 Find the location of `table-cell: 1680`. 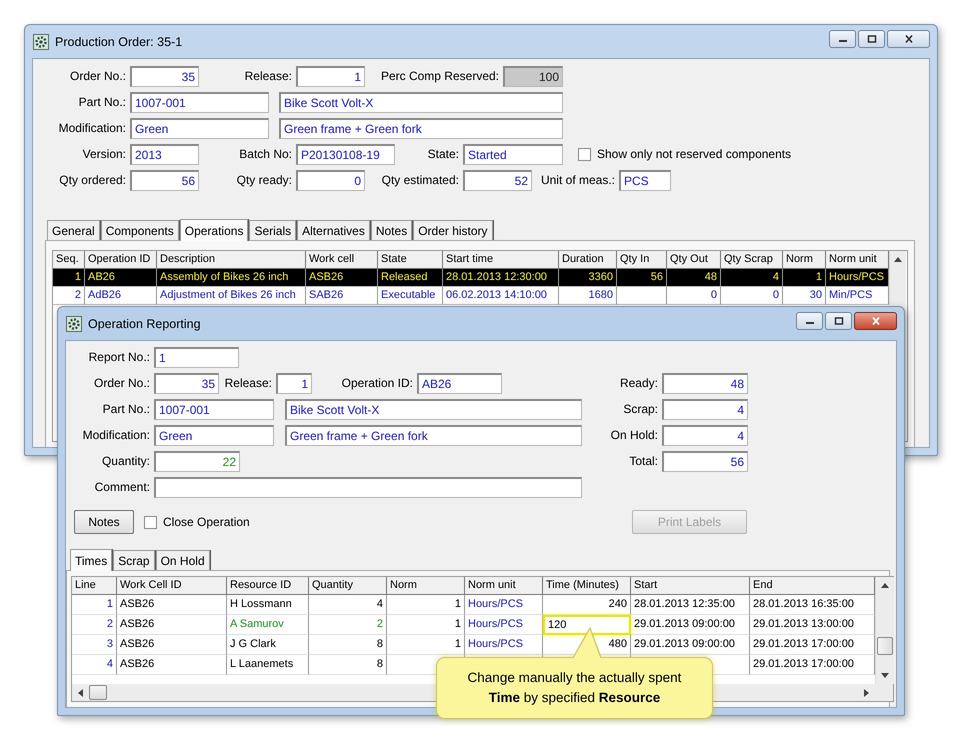

table-cell: 1680 is located at coordinates (588, 296).